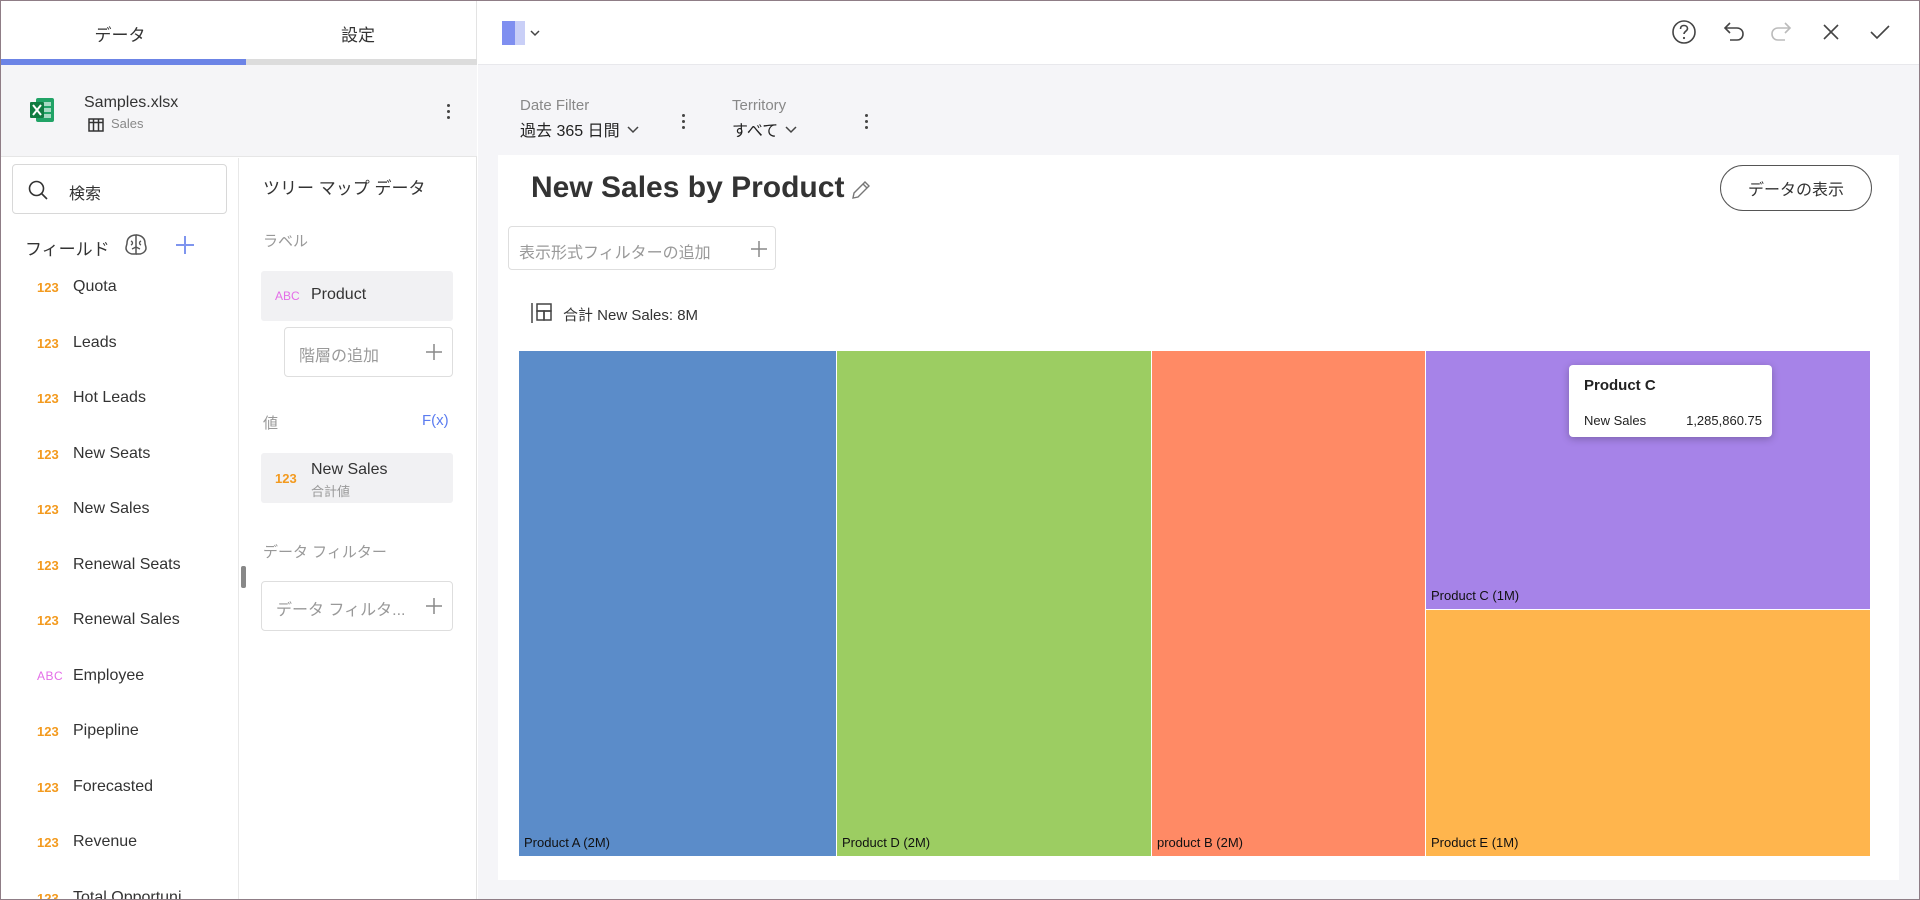  I want to click on add-visual-filter-button: 表示形式フィルターの追加, so click(642, 248).